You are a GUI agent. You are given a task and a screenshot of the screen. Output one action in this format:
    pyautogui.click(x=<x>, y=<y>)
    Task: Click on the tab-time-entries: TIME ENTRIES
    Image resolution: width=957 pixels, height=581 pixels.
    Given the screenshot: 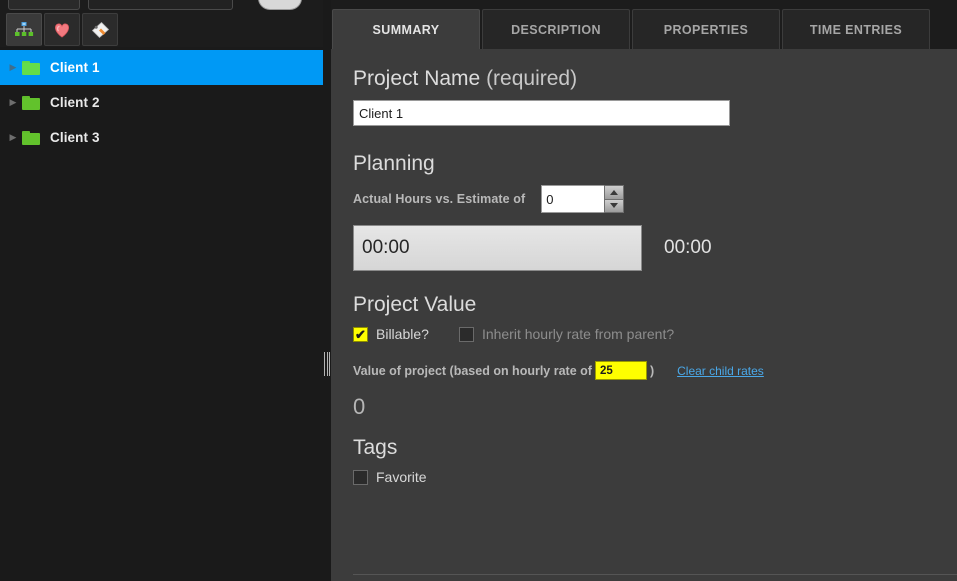 What is the action you would take?
    pyautogui.click(x=856, y=29)
    